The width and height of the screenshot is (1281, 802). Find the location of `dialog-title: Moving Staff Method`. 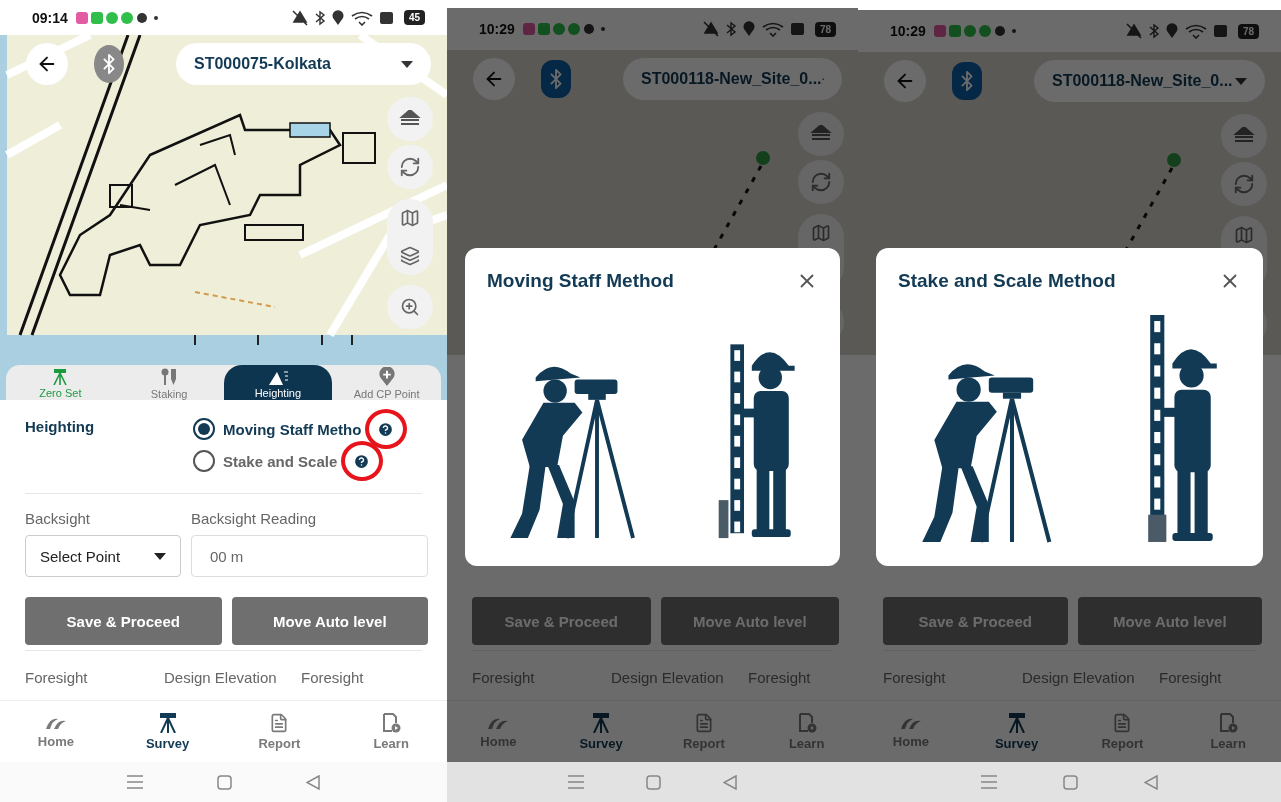

dialog-title: Moving Staff Method is located at coordinates (580, 281).